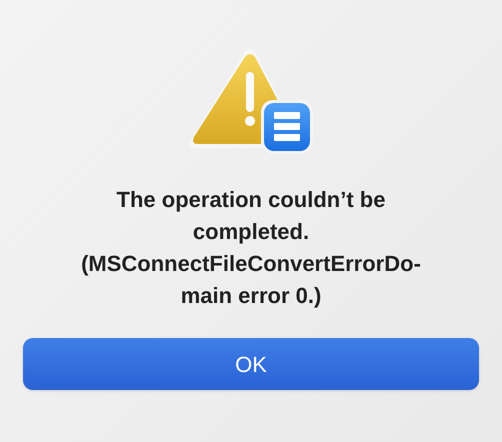  What do you see at coordinates (251, 102) in the screenshot?
I see `warning-document-icon` at bounding box center [251, 102].